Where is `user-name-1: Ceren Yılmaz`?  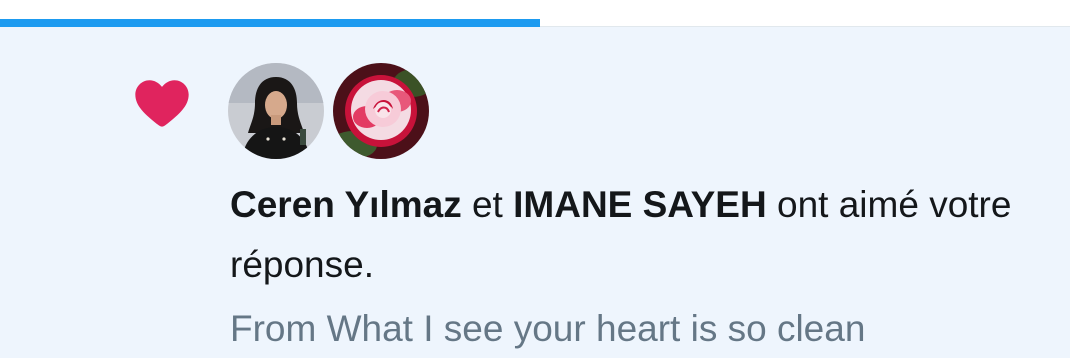 user-name-1: Ceren Yılmaz is located at coordinates (346, 204).